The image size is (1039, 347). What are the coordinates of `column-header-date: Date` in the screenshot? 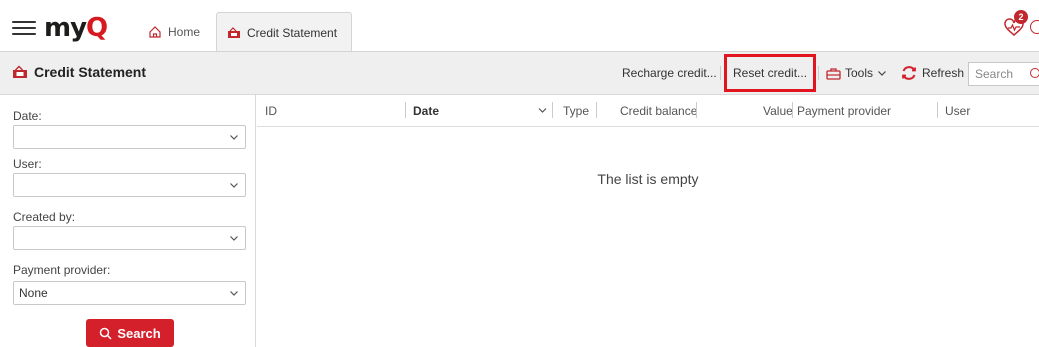 It's located at (426, 111).